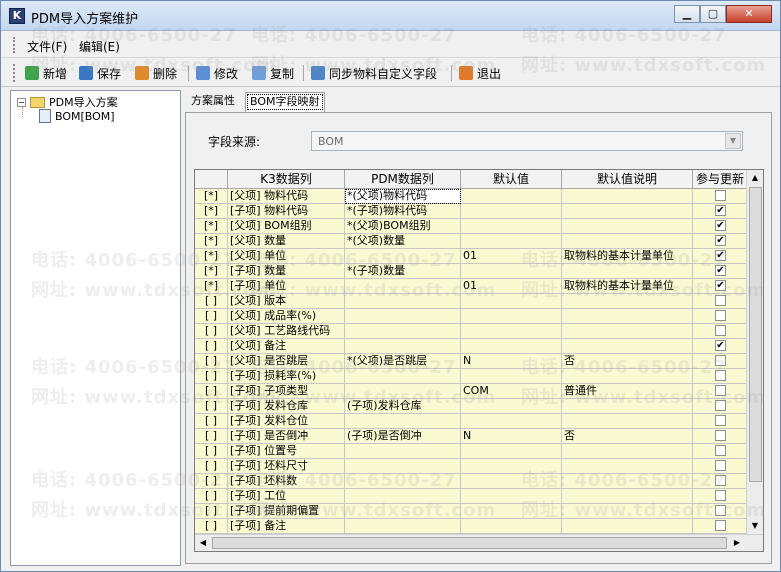  Describe the element at coordinates (286, 301) in the screenshot. I see `cell-k3-column: [父项] 版本` at that location.